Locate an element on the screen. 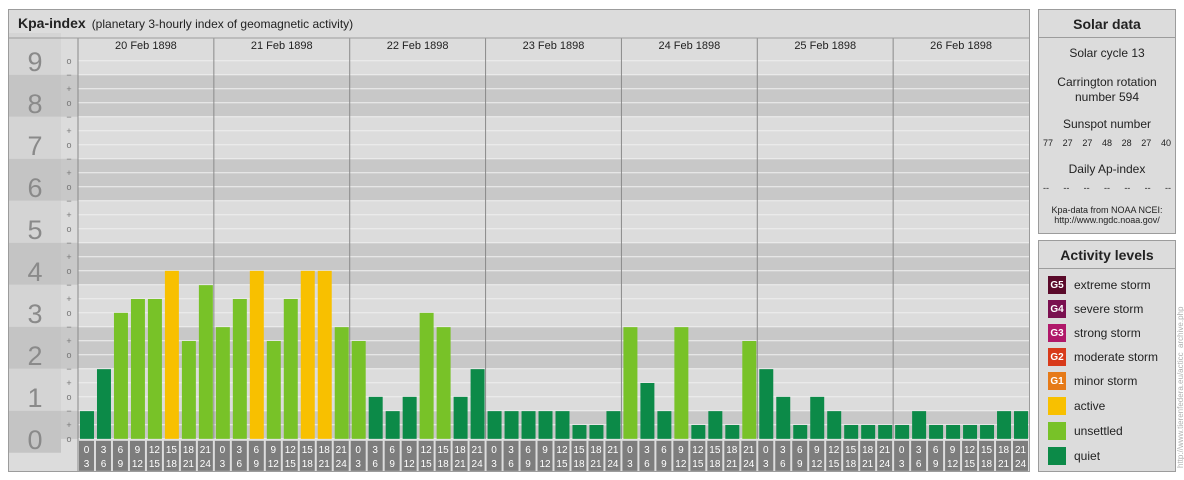 This screenshot has width=1184, height=480. data-source-url: http://www.ngdc.noaa.gov/ is located at coordinates (1107, 220).